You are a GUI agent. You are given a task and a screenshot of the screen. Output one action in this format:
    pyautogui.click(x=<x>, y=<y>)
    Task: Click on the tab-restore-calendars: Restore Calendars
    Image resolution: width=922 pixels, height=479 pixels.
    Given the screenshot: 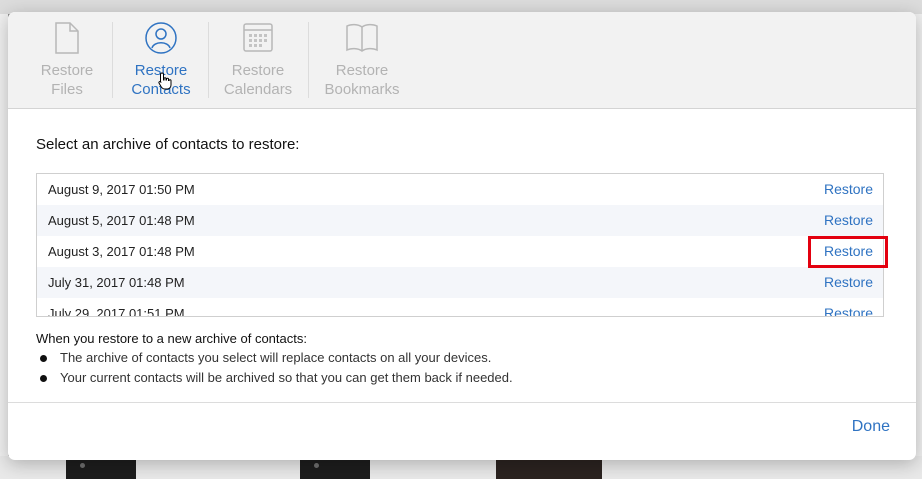 What is the action you would take?
    pyautogui.click(x=258, y=60)
    